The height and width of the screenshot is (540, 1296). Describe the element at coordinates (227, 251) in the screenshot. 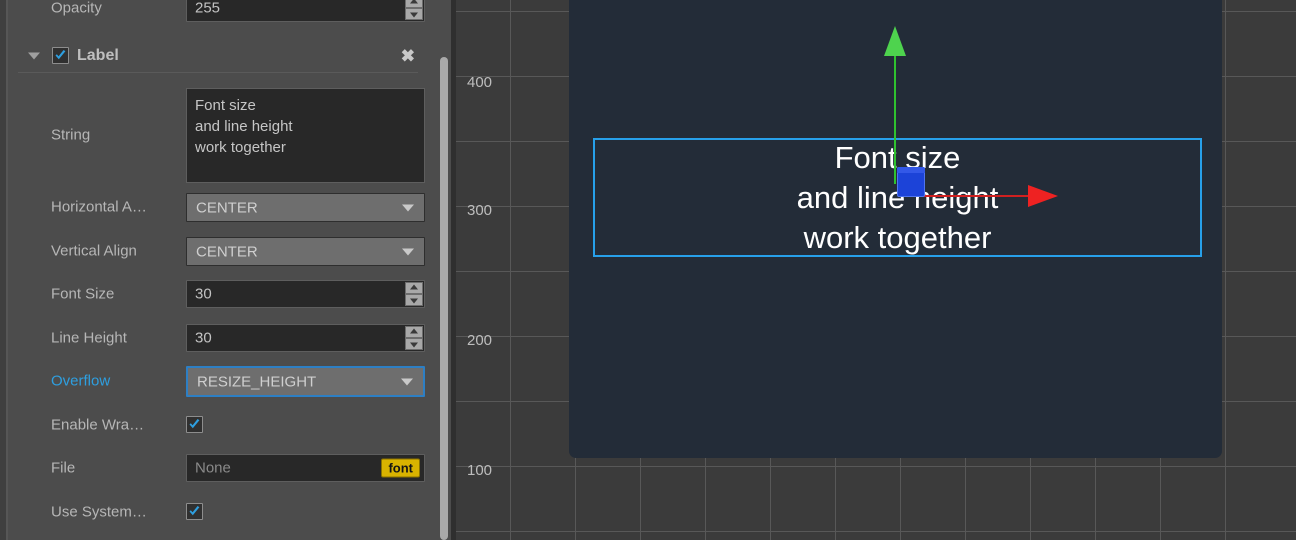

I see `vertical-align-value: CENTER` at that location.